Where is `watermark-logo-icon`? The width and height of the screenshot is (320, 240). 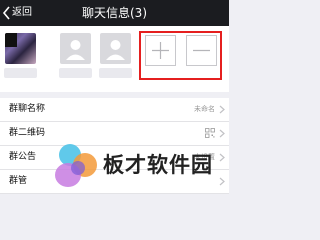
watermark-logo-icon is located at coordinates (76, 165).